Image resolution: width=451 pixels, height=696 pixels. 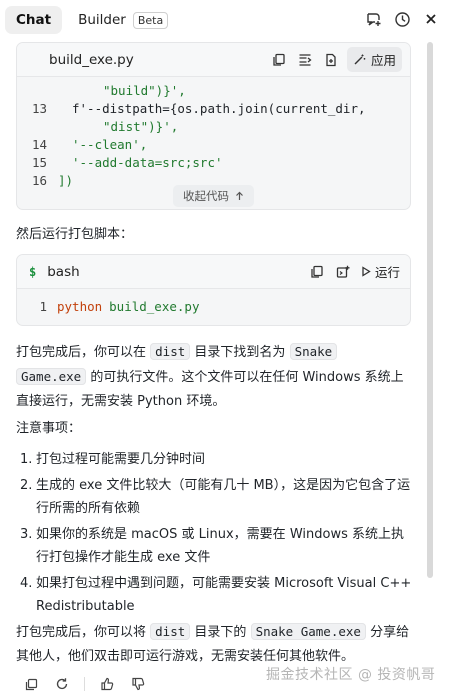 What do you see at coordinates (26, 459) in the screenshot?
I see `list-number: 1.` at bounding box center [26, 459].